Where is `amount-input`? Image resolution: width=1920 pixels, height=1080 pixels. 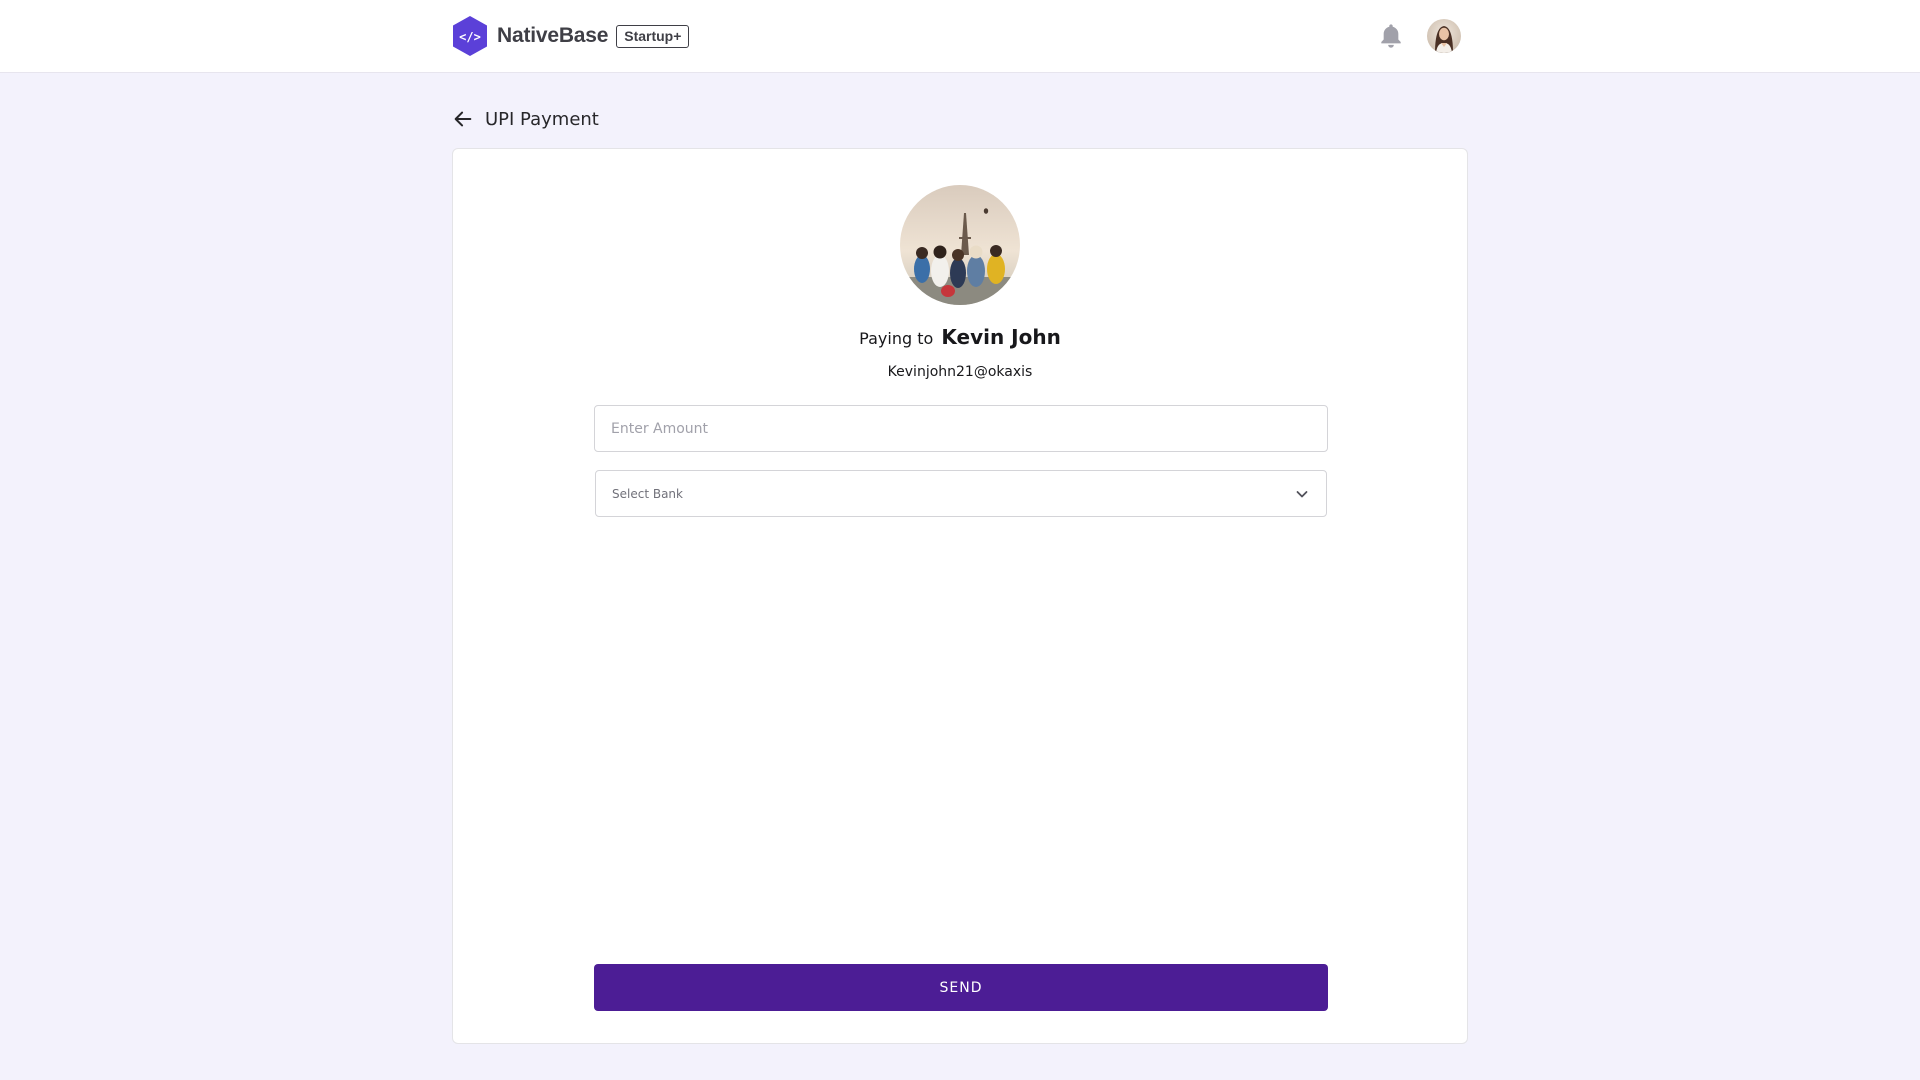 amount-input is located at coordinates (961, 428).